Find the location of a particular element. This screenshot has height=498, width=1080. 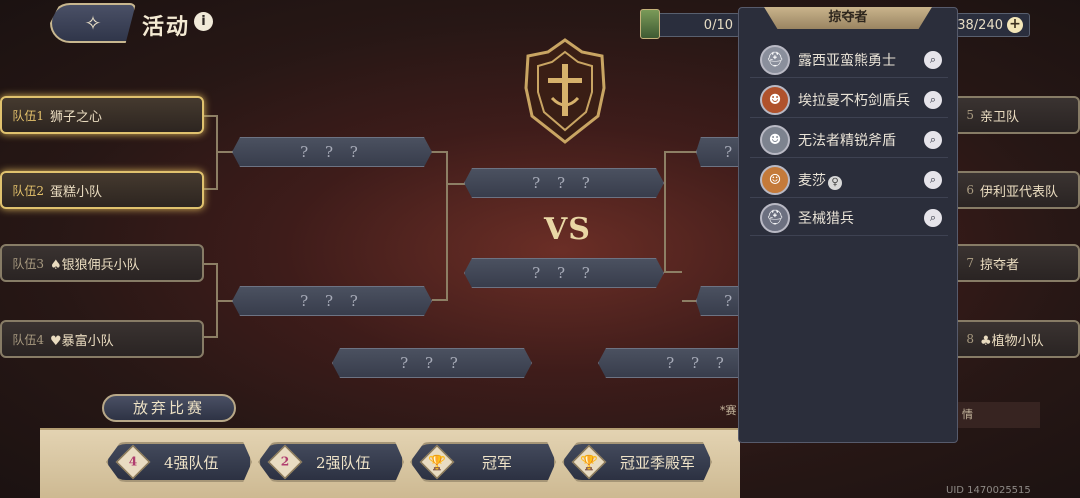

member-name: 麦莎 ♀ is located at coordinates (861, 180).